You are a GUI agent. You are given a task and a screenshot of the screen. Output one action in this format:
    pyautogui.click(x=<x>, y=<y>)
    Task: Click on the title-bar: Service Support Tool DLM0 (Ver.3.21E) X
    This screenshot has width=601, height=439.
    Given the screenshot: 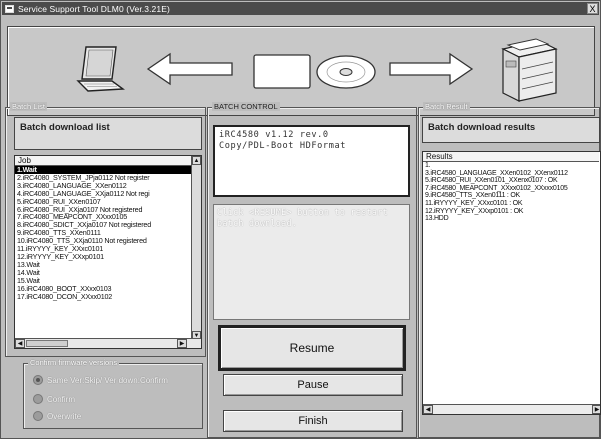 What is the action you would take?
    pyautogui.click(x=300, y=8)
    